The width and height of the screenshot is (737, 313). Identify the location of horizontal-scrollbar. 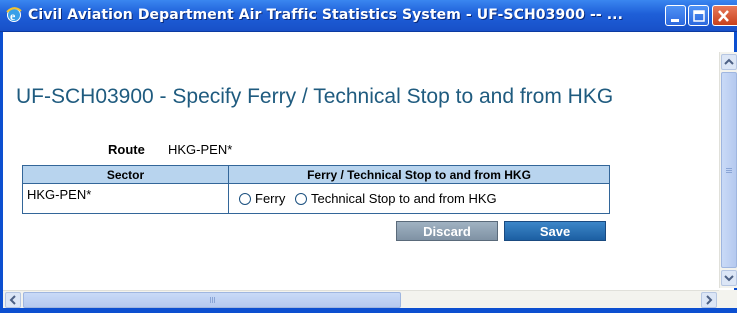
(361, 299).